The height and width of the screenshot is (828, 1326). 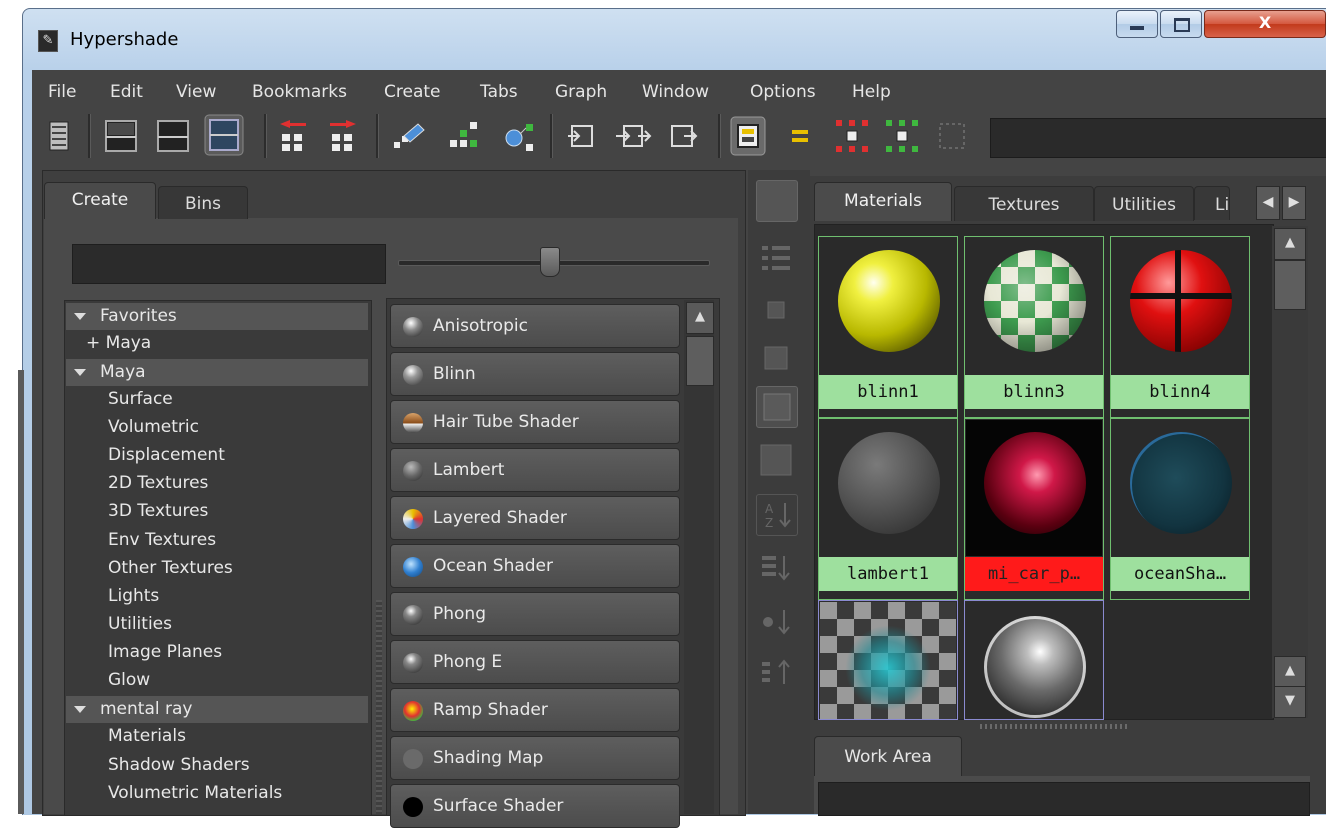 What do you see at coordinates (217, 765) in the screenshot?
I see `tree-item-shadow-shaders: Shadow Shaders` at bounding box center [217, 765].